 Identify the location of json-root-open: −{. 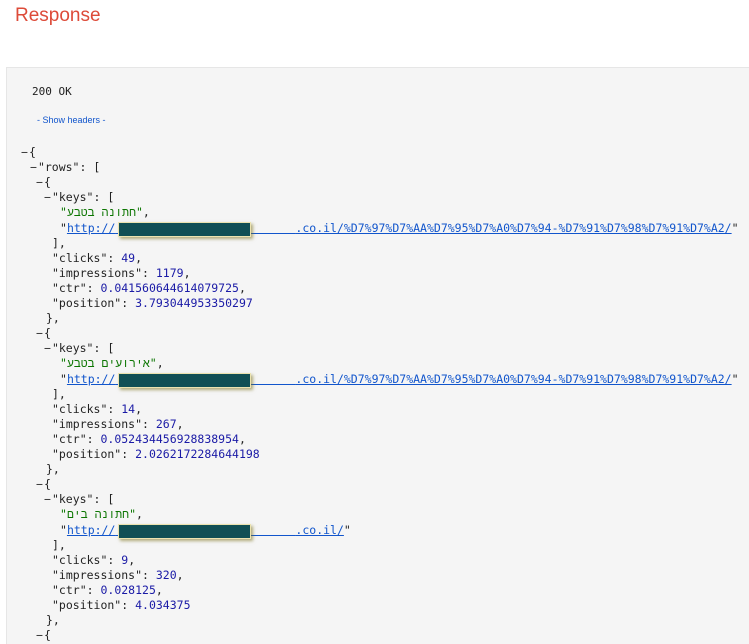
(28, 152).